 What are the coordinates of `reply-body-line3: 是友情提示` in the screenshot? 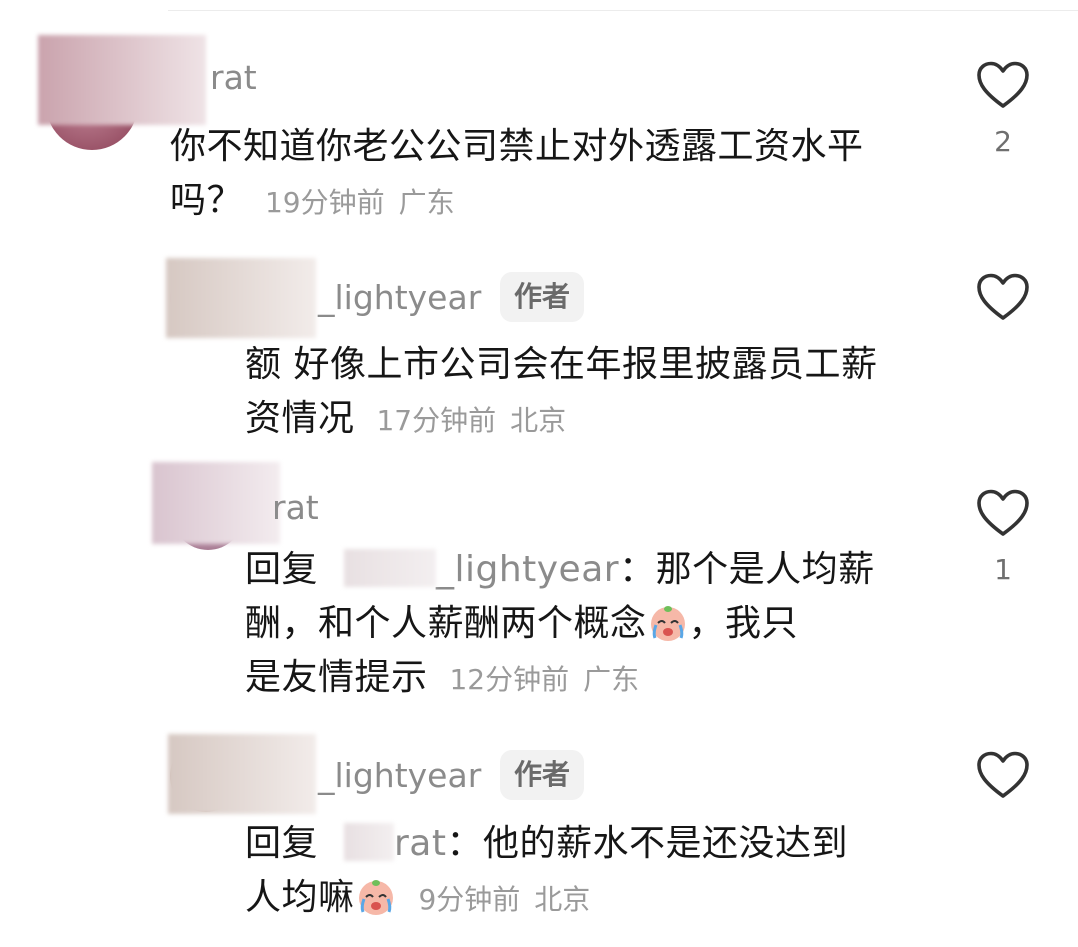 It's located at (336, 677).